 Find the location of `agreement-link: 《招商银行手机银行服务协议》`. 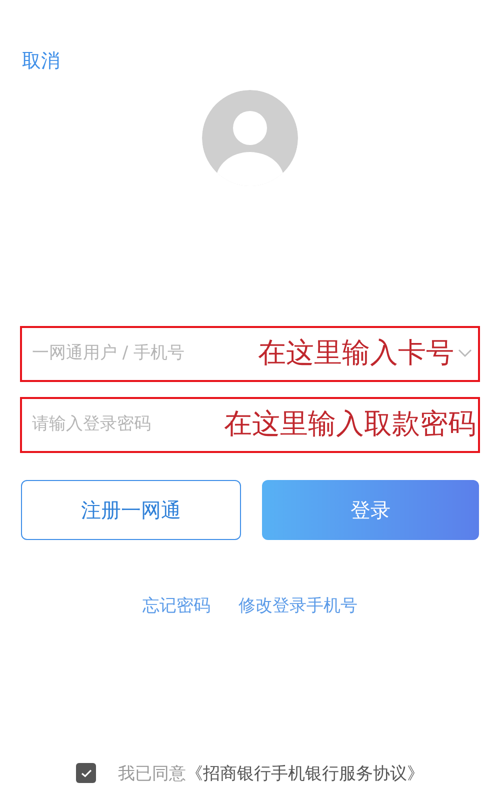

agreement-link: 《招商银行手机银行服务协议》 is located at coordinates (305, 773).